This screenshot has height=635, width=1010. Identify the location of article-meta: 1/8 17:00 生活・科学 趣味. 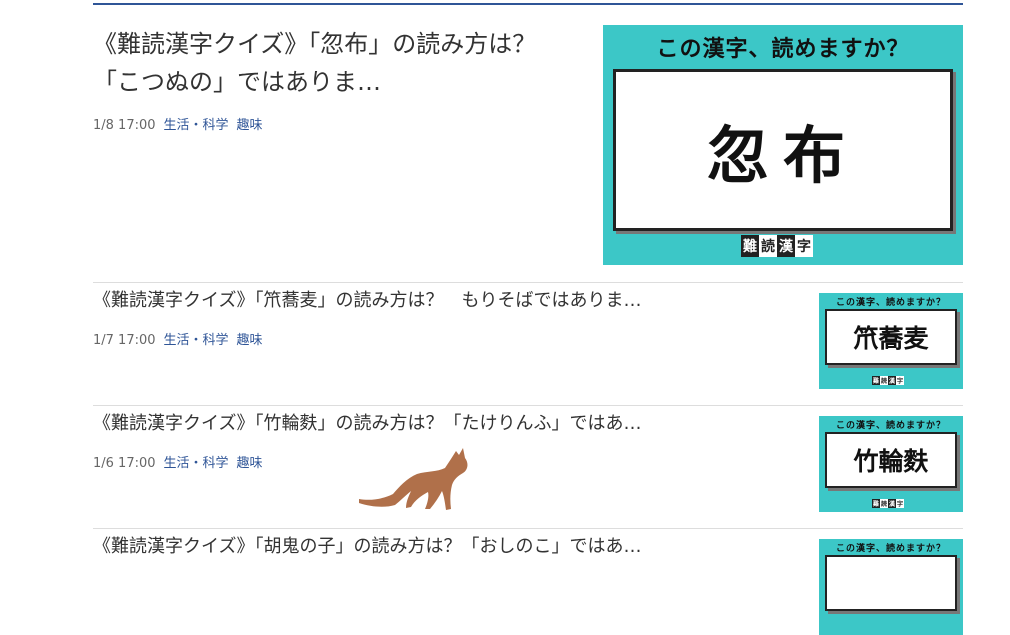
(178, 123).